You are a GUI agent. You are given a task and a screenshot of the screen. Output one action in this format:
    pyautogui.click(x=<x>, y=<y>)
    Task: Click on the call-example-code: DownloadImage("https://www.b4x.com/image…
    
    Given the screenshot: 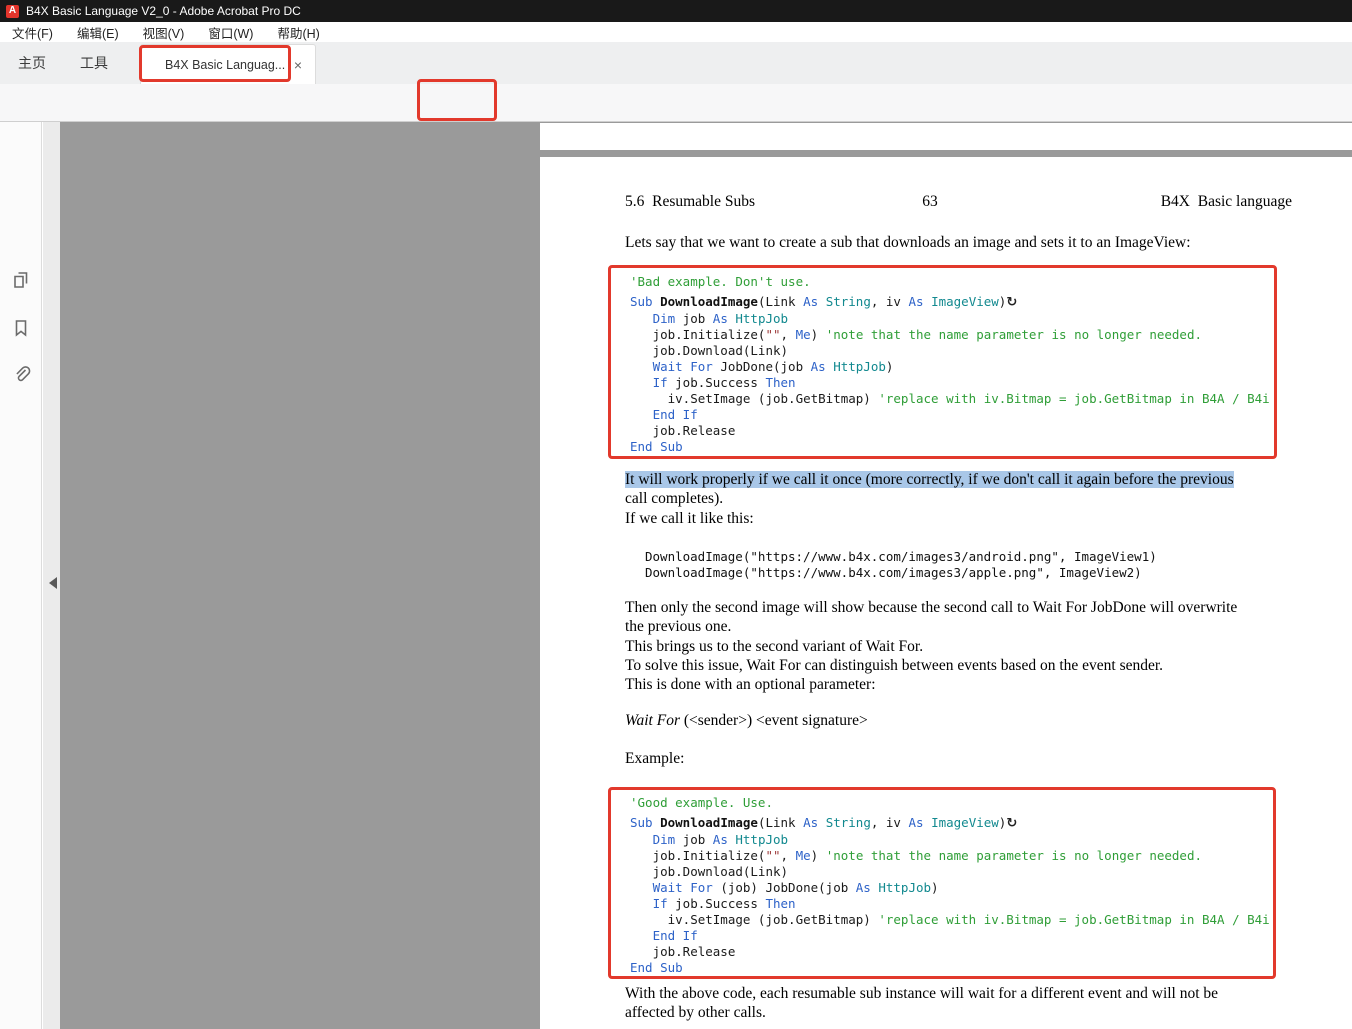 What is the action you would take?
    pyautogui.click(x=901, y=564)
    